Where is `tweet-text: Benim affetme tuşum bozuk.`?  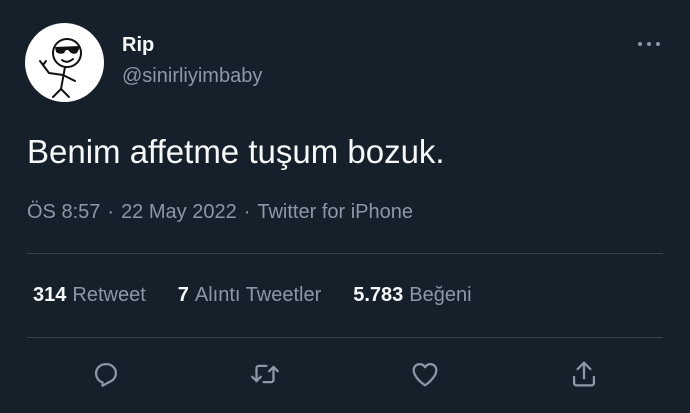
tweet-text: Benim affetme tuşum bozuk. is located at coordinates (236, 151).